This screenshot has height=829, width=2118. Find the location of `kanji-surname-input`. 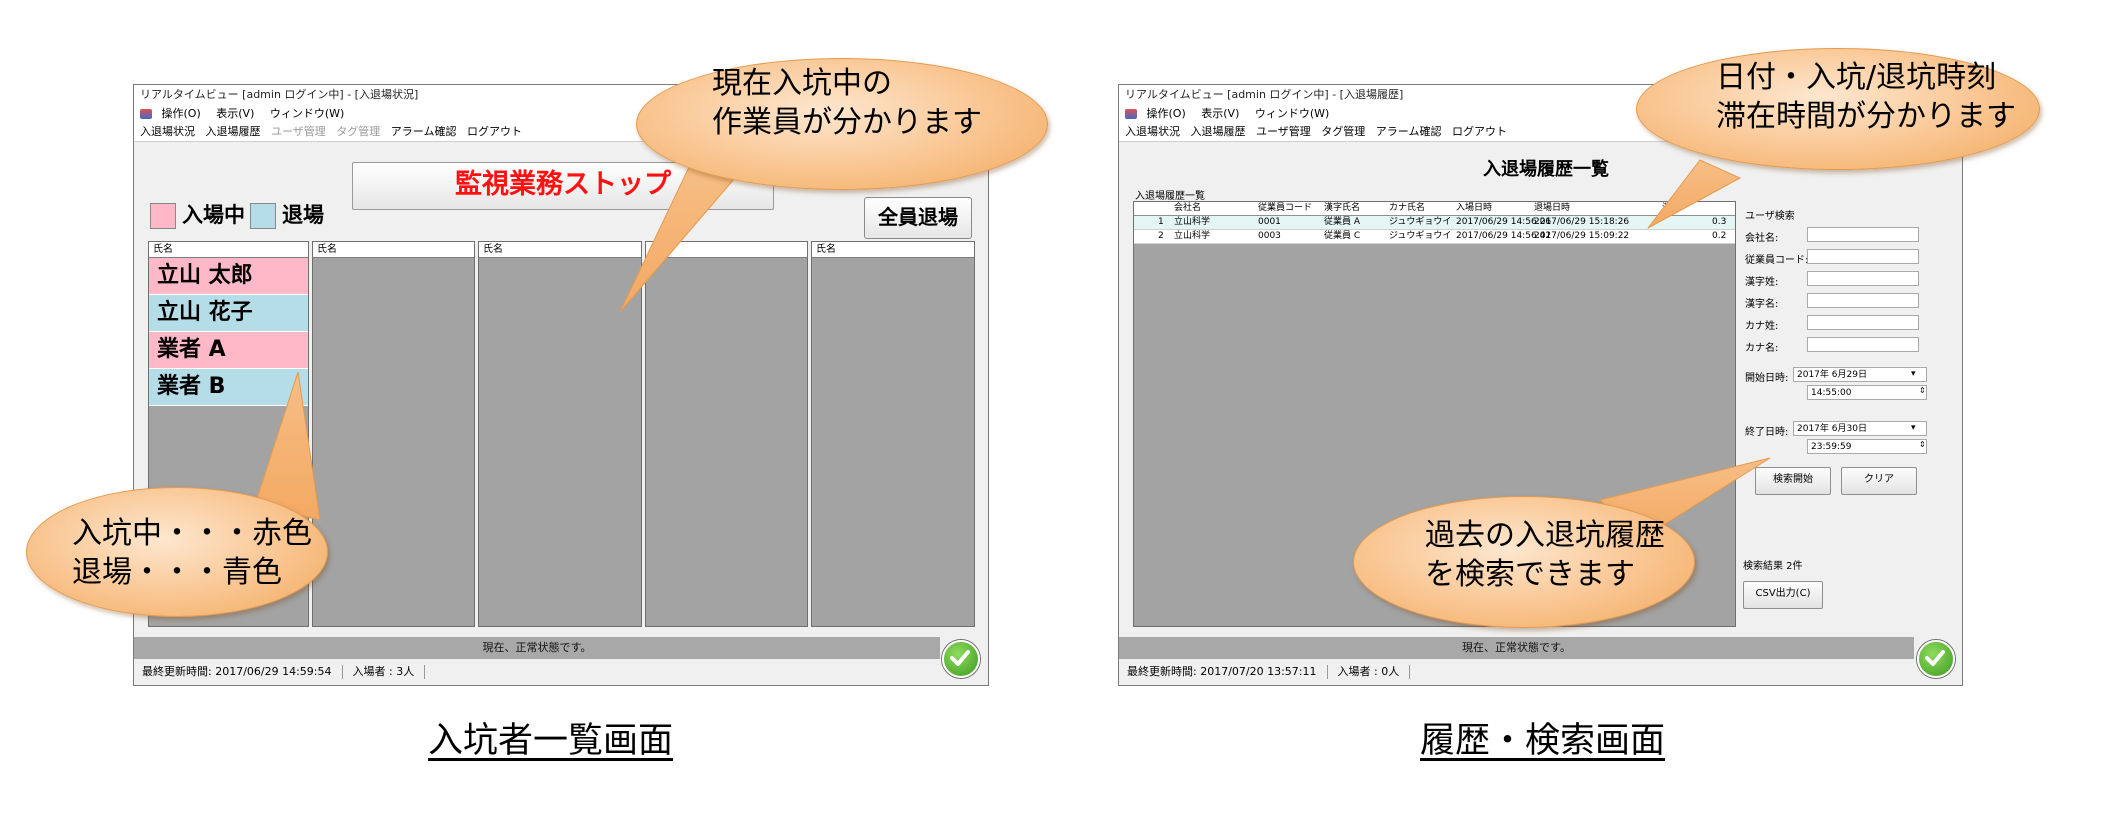

kanji-surname-input is located at coordinates (1863, 278).